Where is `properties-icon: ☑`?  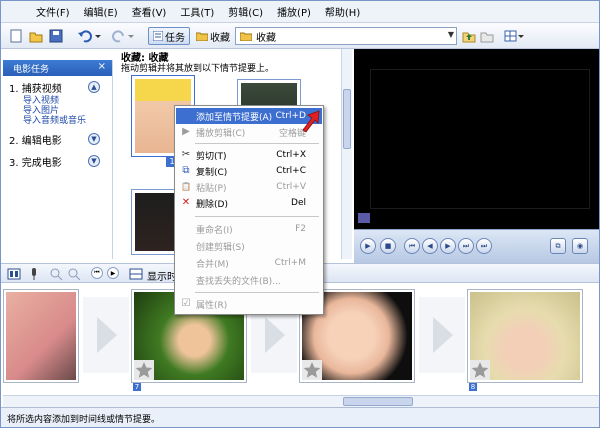
properties-icon: ☑ is located at coordinates (186, 303).